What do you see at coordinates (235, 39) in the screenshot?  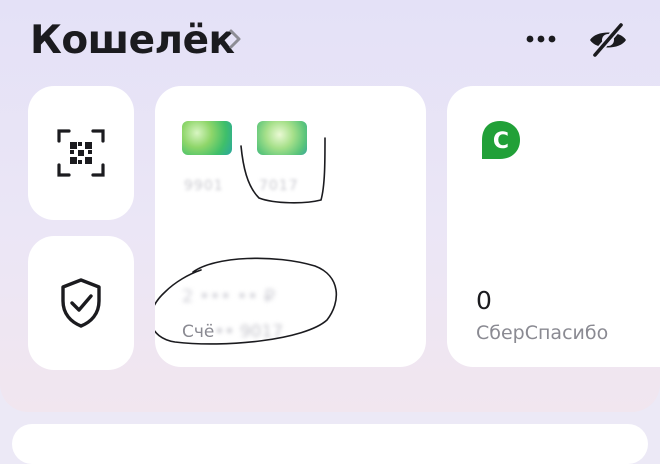 I see `chevron-right-icon` at bounding box center [235, 39].